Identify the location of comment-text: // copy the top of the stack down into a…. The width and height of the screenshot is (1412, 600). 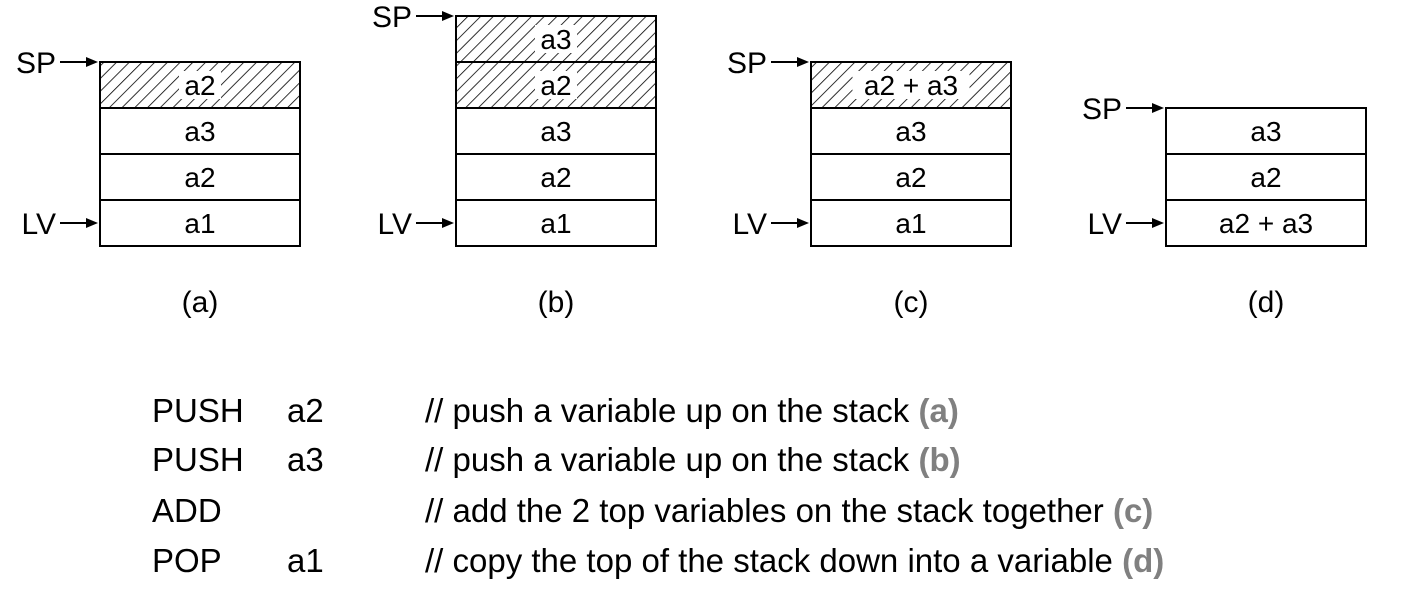
(769, 560).